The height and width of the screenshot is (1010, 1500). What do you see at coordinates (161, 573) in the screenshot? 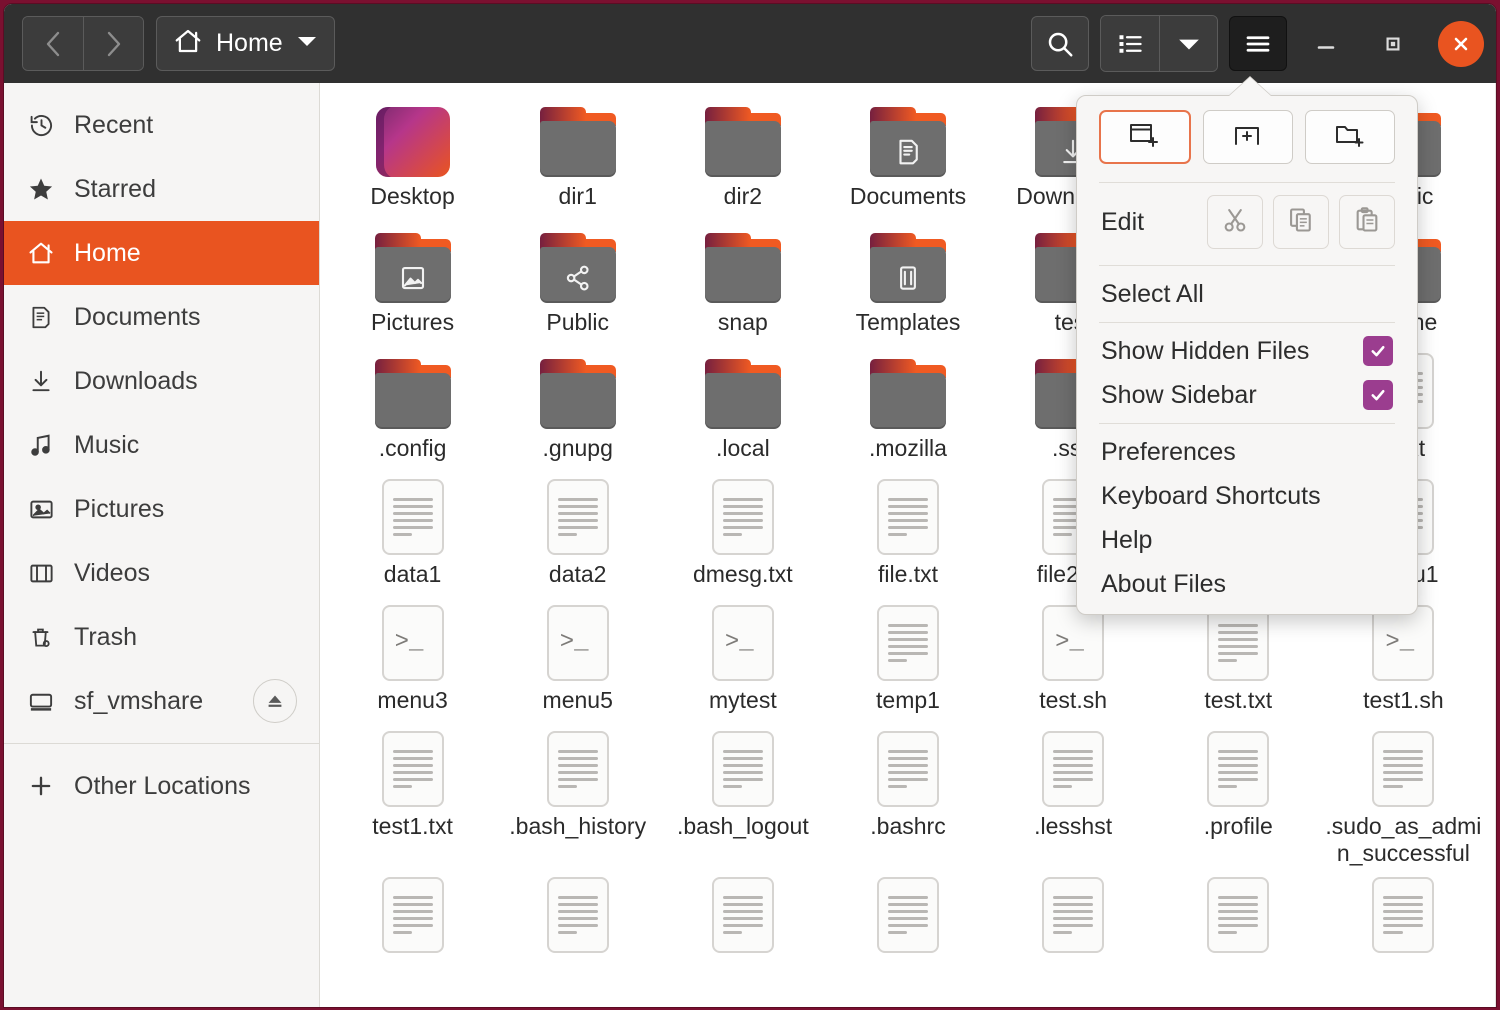
I see `sidebar-item-videos: Videos` at bounding box center [161, 573].